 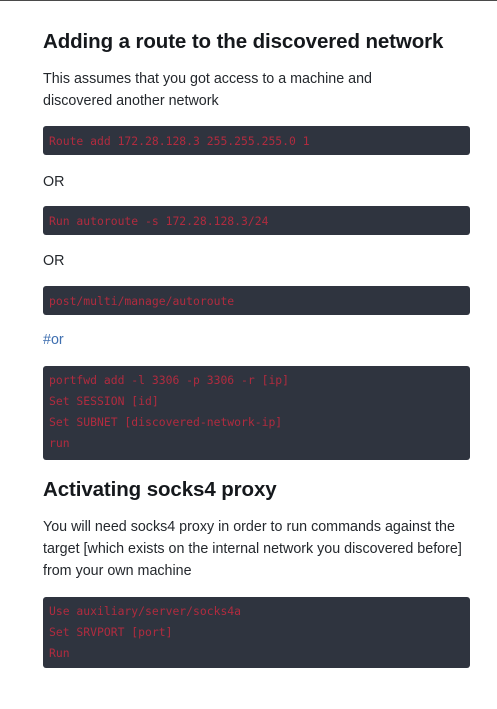 I want to click on code-line: Run, so click(x=59, y=653).